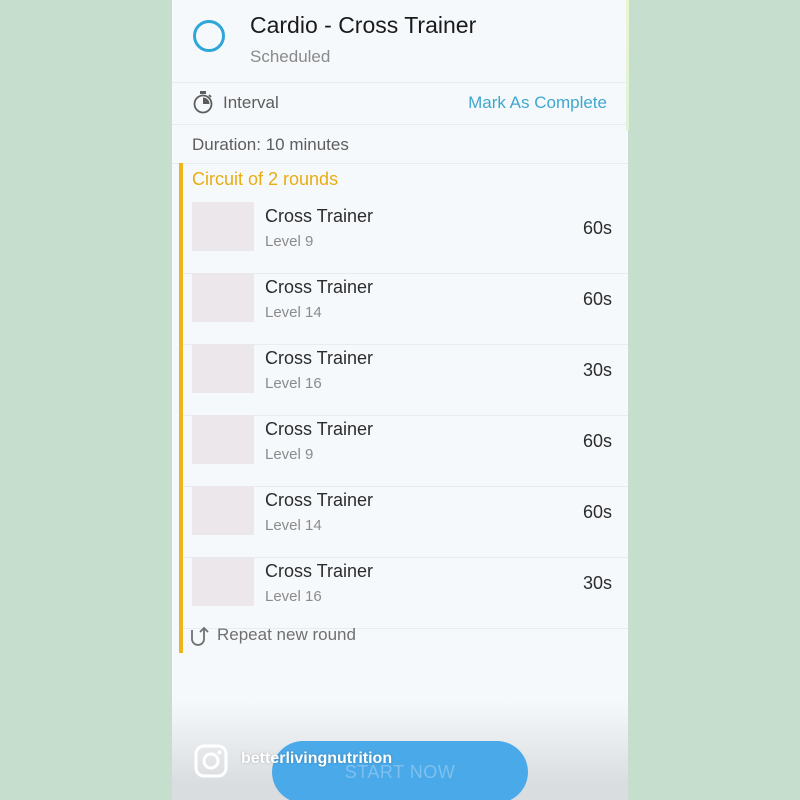 The height and width of the screenshot is (800, 800). What do you see at coordinates (251, 102) in the screenshot?
I see `workout-type: Interval` at bounding box center [251, 102].